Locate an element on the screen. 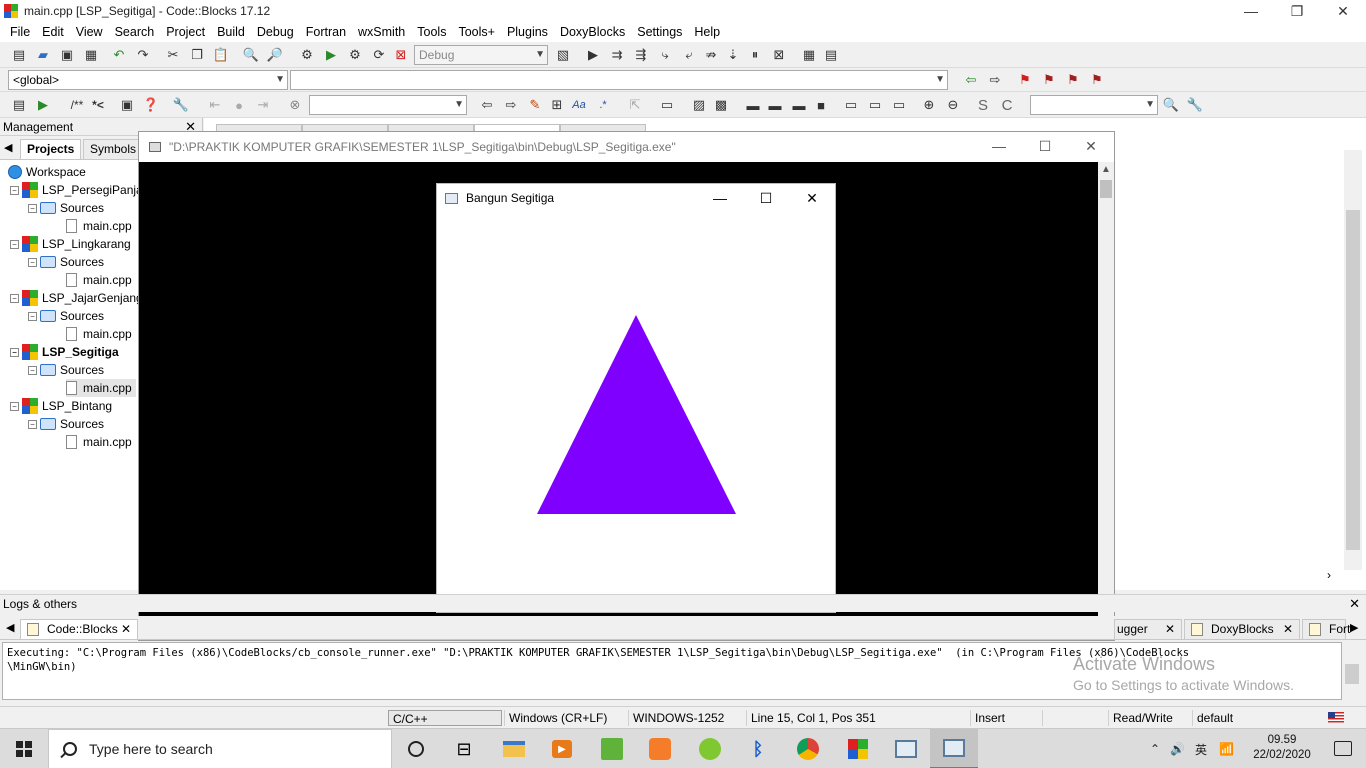 The image size is (1366, 768). taskbar-codeblocks is located at coordinates (858, 748).